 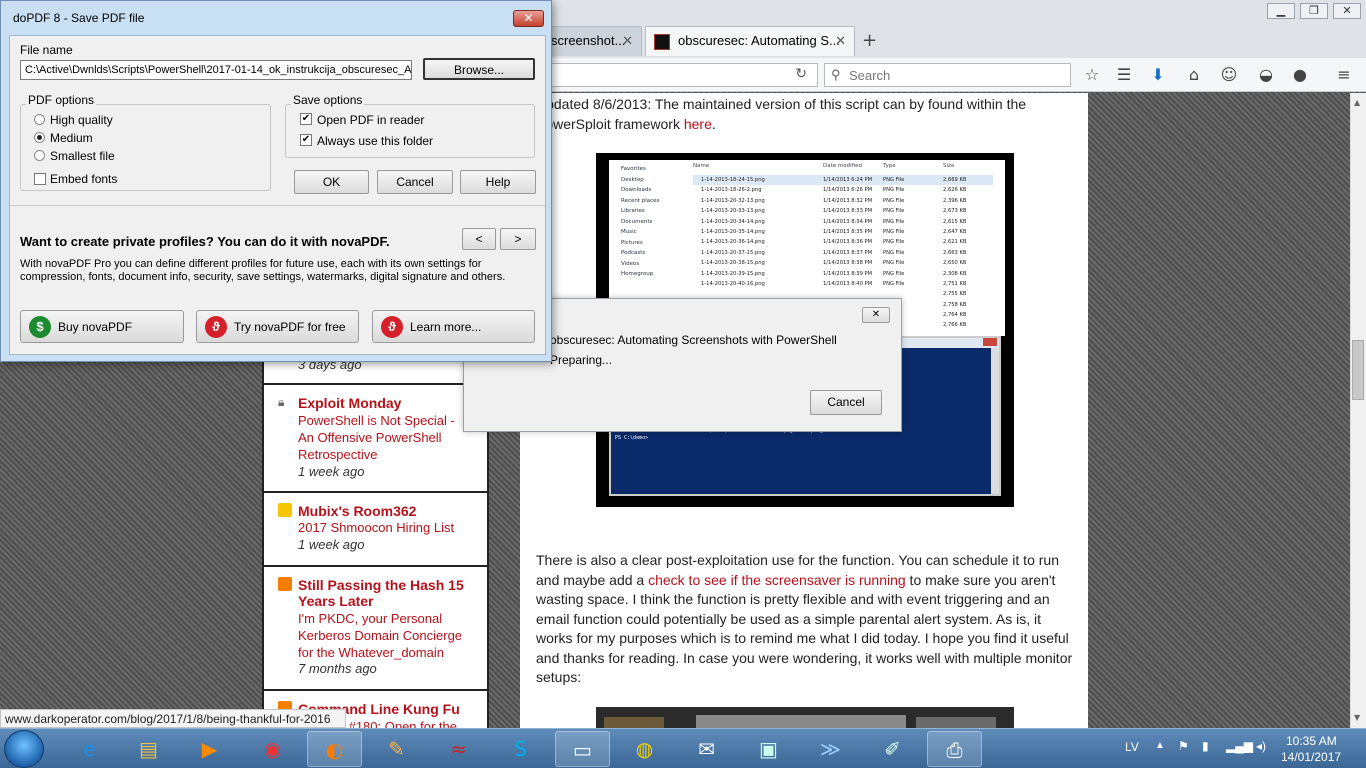 What do you see at coordinates (679, 75) in the screenshot?
I see `url-input: ↻` at bounding box center [679, 75].